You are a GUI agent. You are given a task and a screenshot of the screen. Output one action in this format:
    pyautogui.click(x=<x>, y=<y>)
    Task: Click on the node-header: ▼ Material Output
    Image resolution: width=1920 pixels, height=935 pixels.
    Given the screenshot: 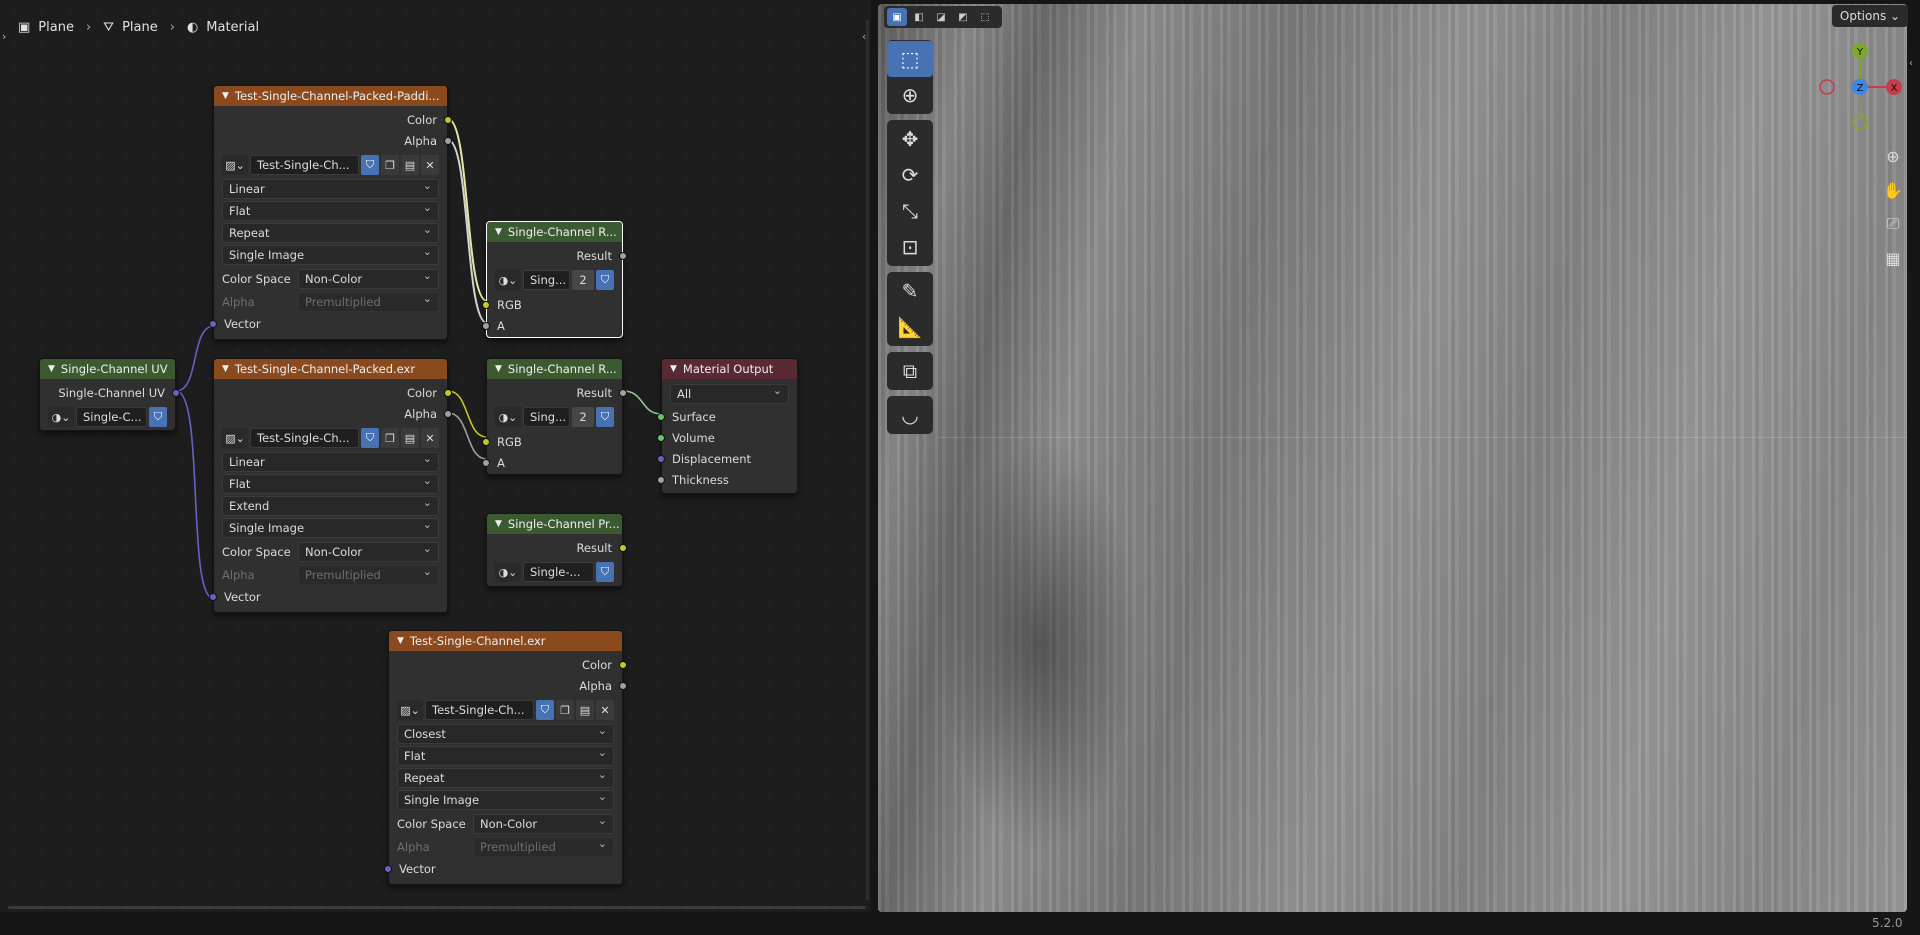 What is the action you would take?
    pyautogui.click(x=729, y=369)
    